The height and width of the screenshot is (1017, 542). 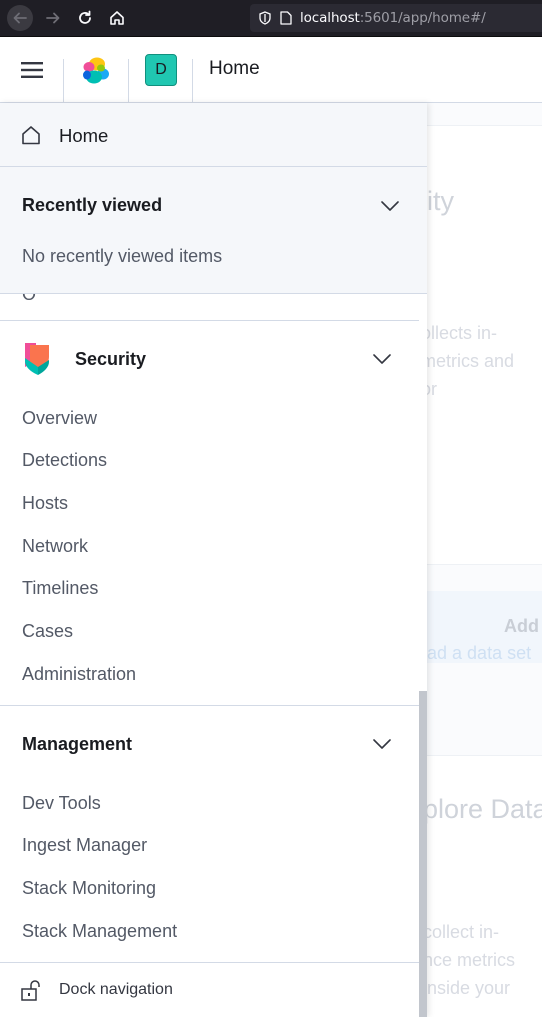 What do you see at coordinates (47, 631) in the screenshot?
I see `nav-item-cases: Cases` at bounding box center [47, 631].